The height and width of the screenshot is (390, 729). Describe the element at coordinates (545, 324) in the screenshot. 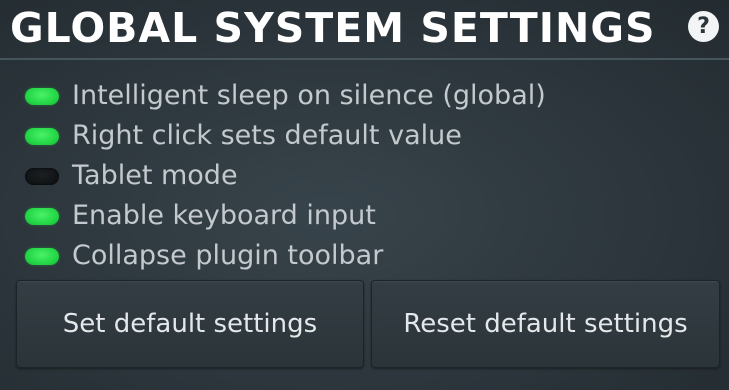

I see `reset-default-settings-button: Reset default settings` at that location.